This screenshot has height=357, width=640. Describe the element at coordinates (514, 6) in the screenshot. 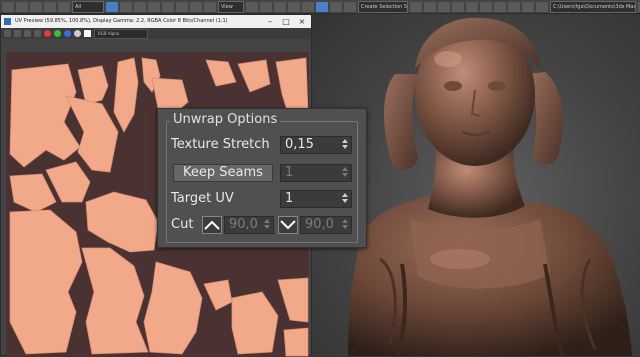

I see `render-setup-icon` at that location.